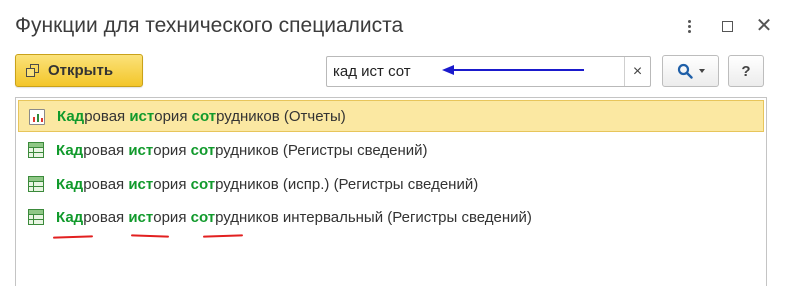 Image resolution: width=789 pixels, height=286 pixels. What do you see at coordinates (746, 71) in the screenshot?
I see `help-button: ?` at bounding box center [746, 71].